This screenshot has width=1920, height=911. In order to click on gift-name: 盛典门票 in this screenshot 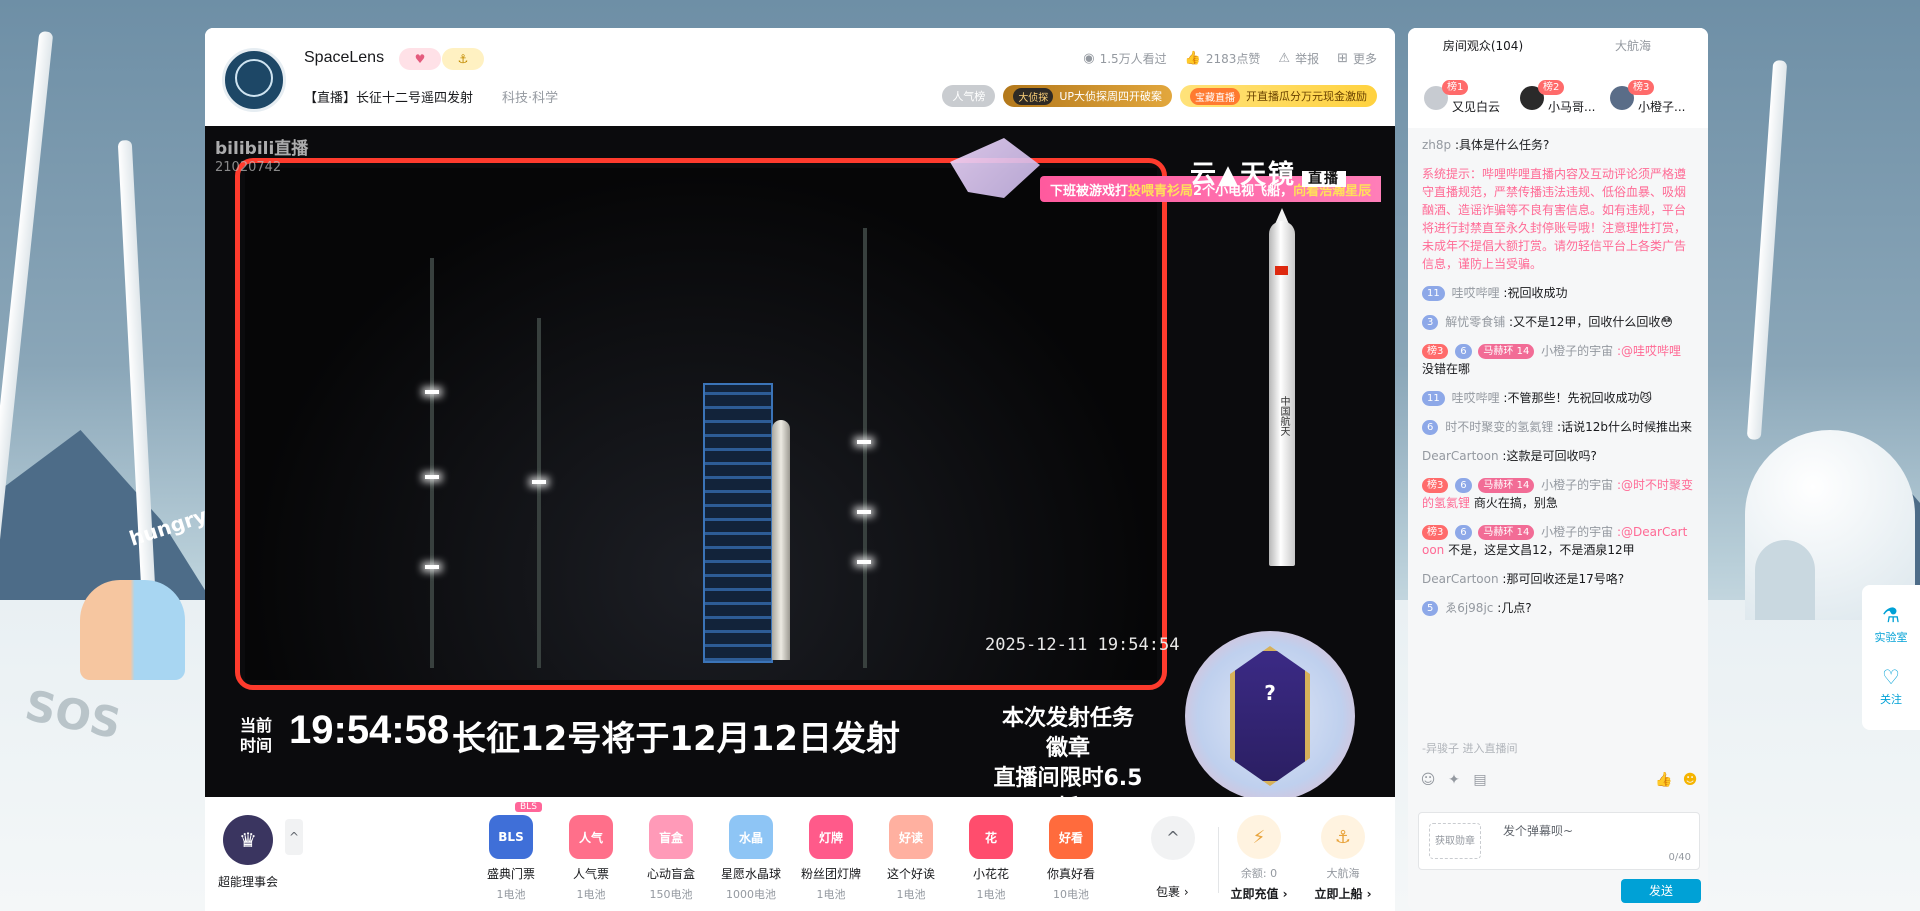, I will do `click(510, 874)`.